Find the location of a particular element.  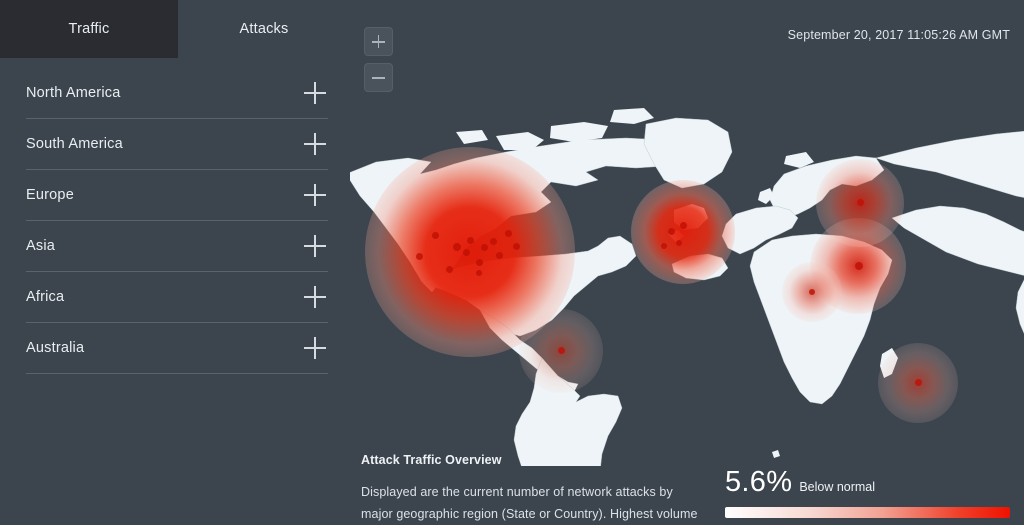

zoom-in-button is located at coordinates (378, 41).